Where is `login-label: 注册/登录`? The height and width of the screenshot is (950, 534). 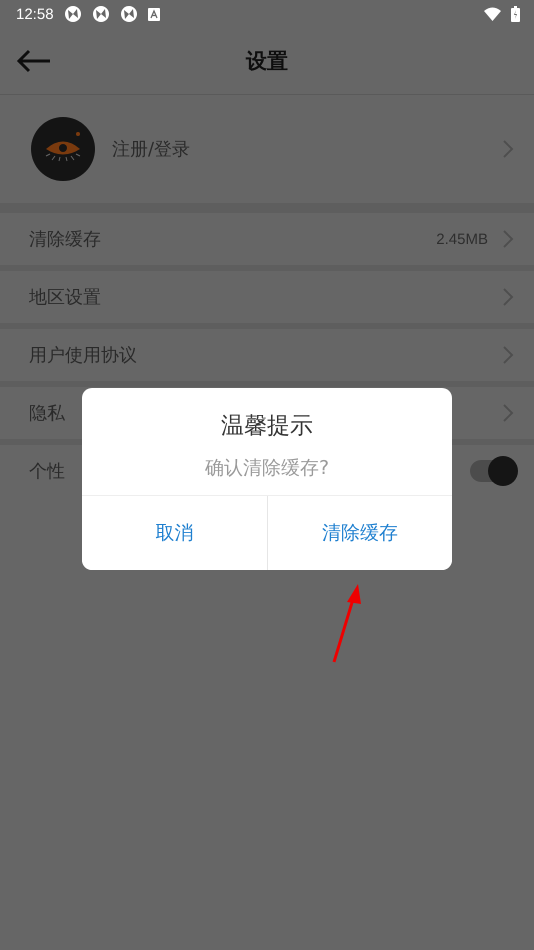
login-label: 注册/登录 is located at coordinates (152, 149).